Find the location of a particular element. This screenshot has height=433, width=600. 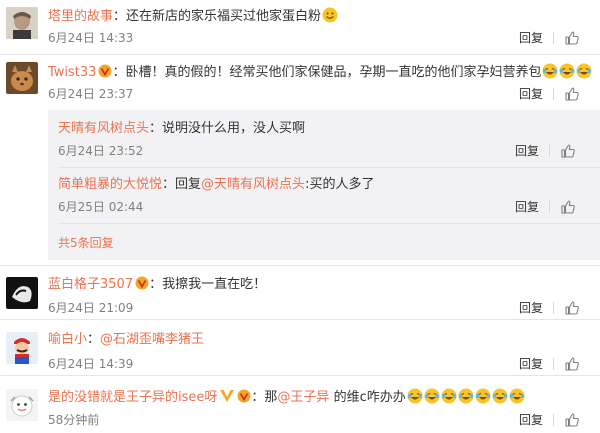

mention-link: @王子异 is located at coordinates (303, 397).